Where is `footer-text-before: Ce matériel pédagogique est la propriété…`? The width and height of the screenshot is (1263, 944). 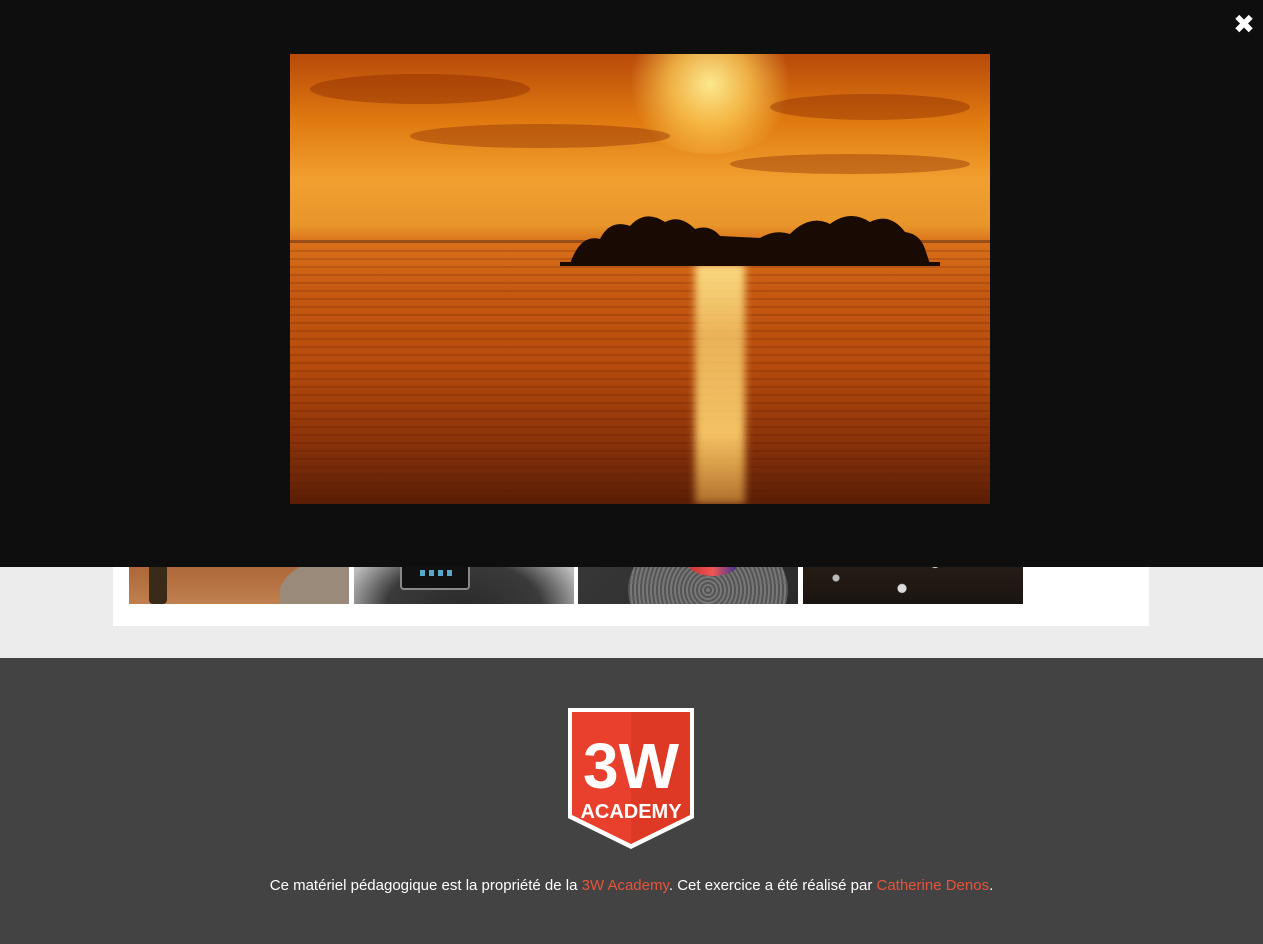 footer-text-before: Ce matériel pédagogique est la propriété… is located at coordinates (425, 885).